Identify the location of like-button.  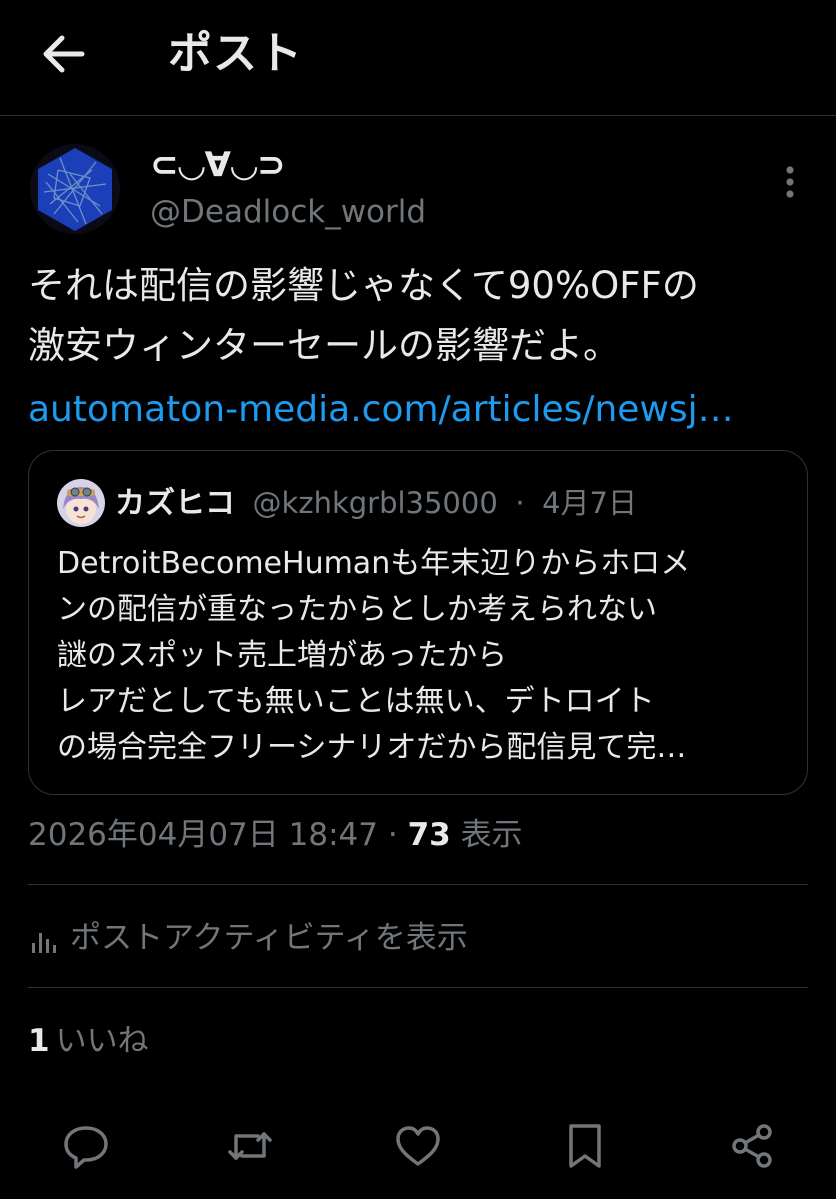
(418, 1146).